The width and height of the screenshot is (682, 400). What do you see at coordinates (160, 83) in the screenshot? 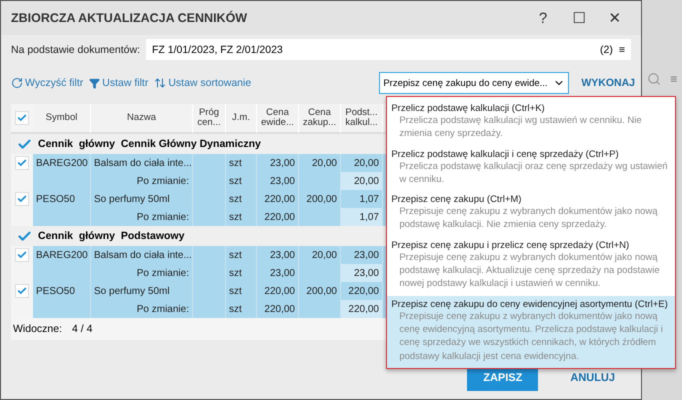
I see `sort-icon` at bounding box center [160, 83].